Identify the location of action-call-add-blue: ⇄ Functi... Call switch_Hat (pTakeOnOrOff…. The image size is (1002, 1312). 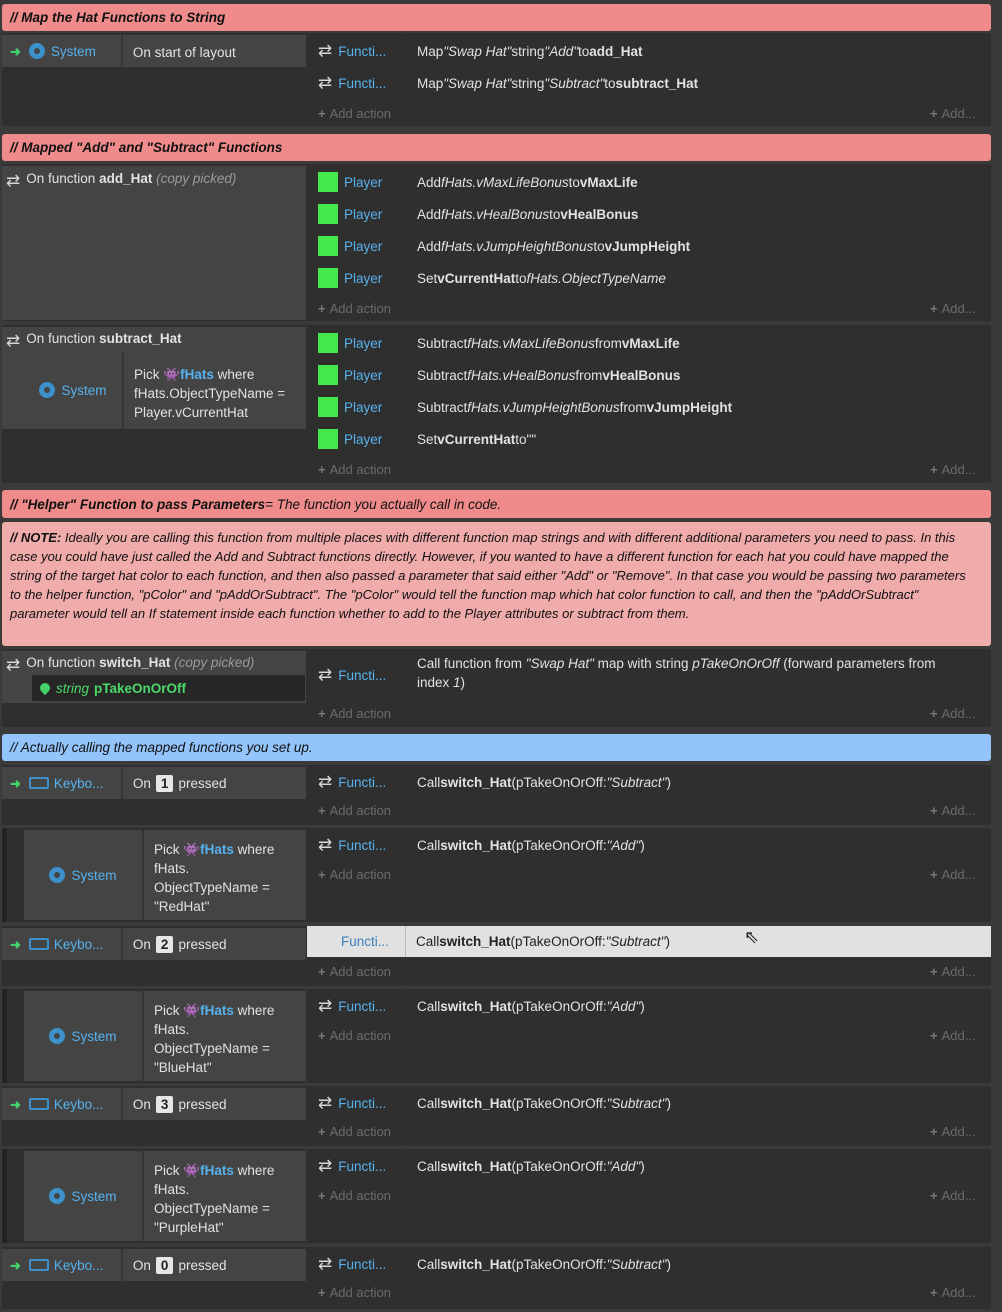
(649, 1006).